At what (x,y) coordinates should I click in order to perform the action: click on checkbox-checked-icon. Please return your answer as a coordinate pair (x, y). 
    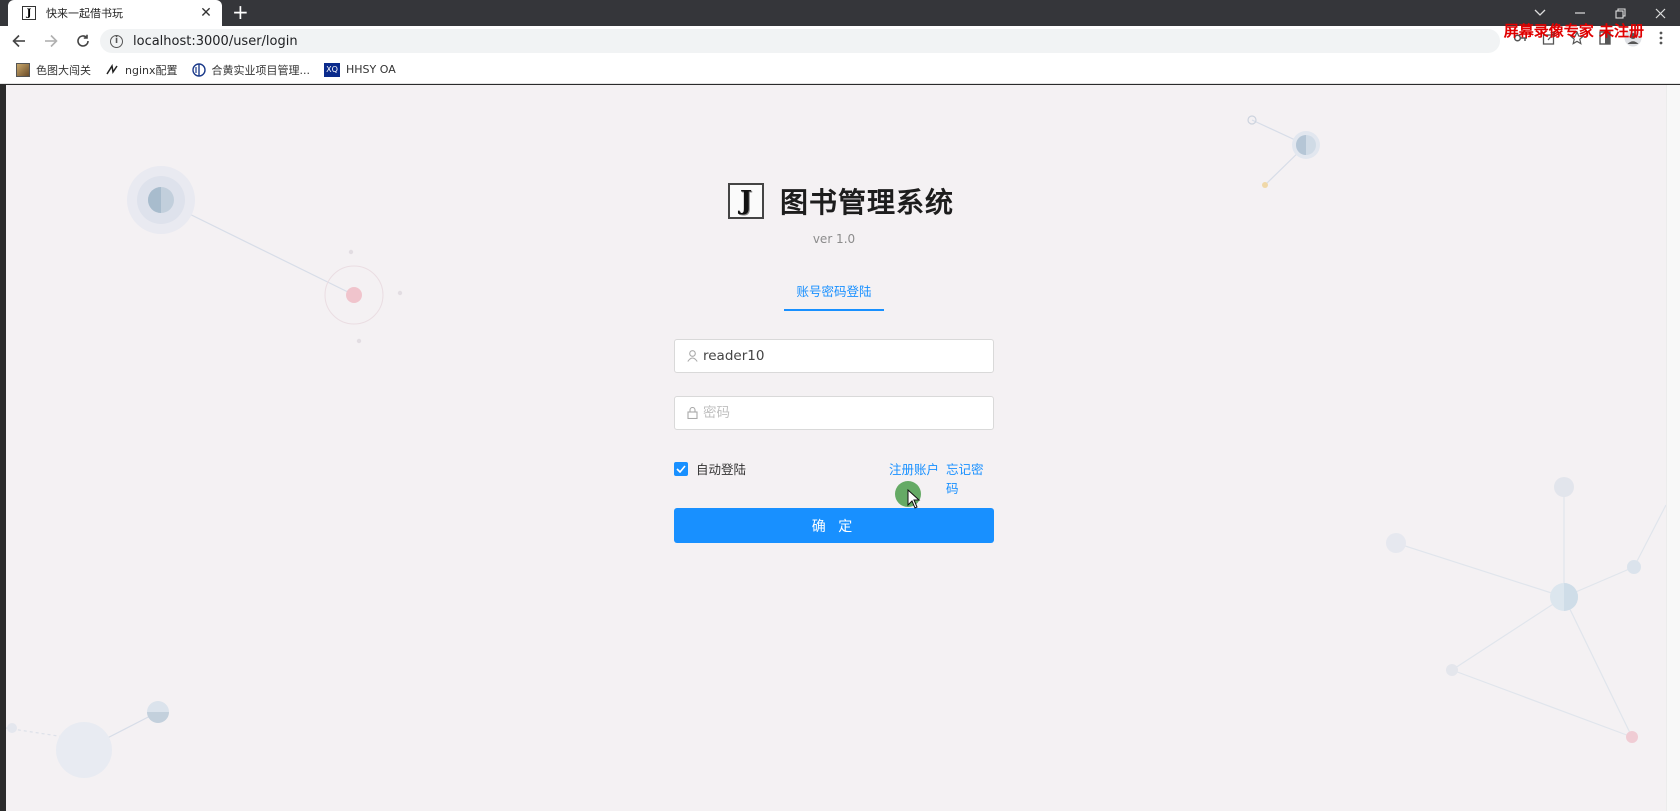
    Looking at the image, I should click on (681, 468).